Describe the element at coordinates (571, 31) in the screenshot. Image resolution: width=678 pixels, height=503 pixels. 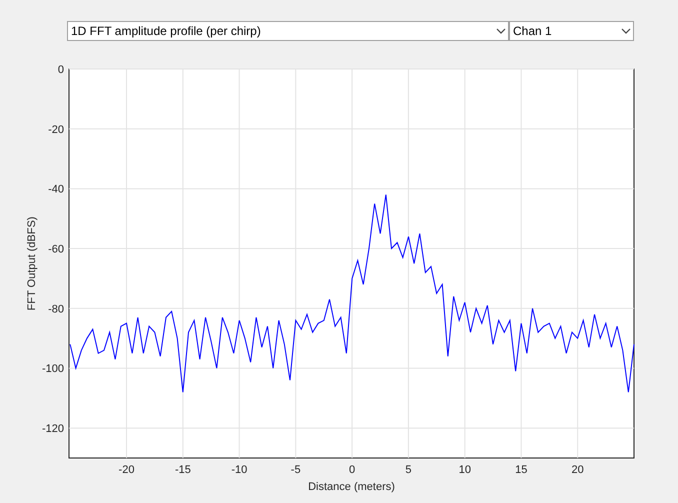
I see `channel-dropdown: Chan 1` at that location.